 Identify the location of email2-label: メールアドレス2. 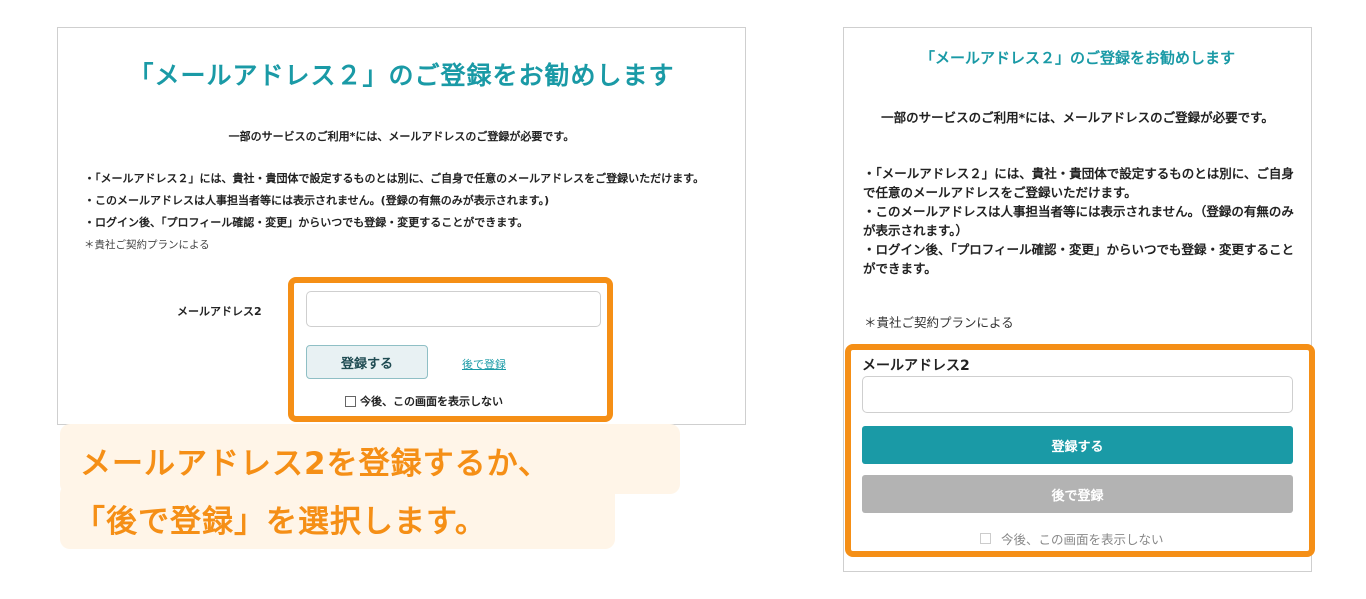
(219, 311).